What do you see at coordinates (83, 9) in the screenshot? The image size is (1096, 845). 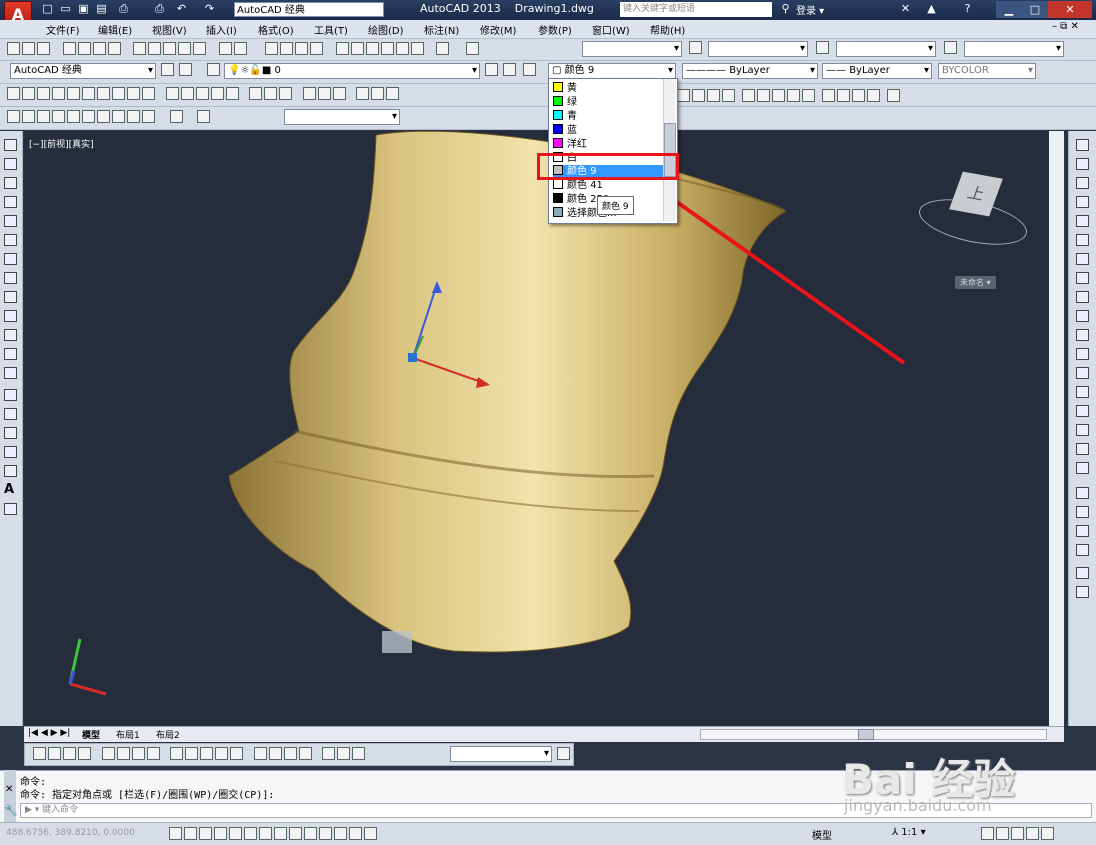 I see `save-icon: ▣` at bounding box center [83, 9].